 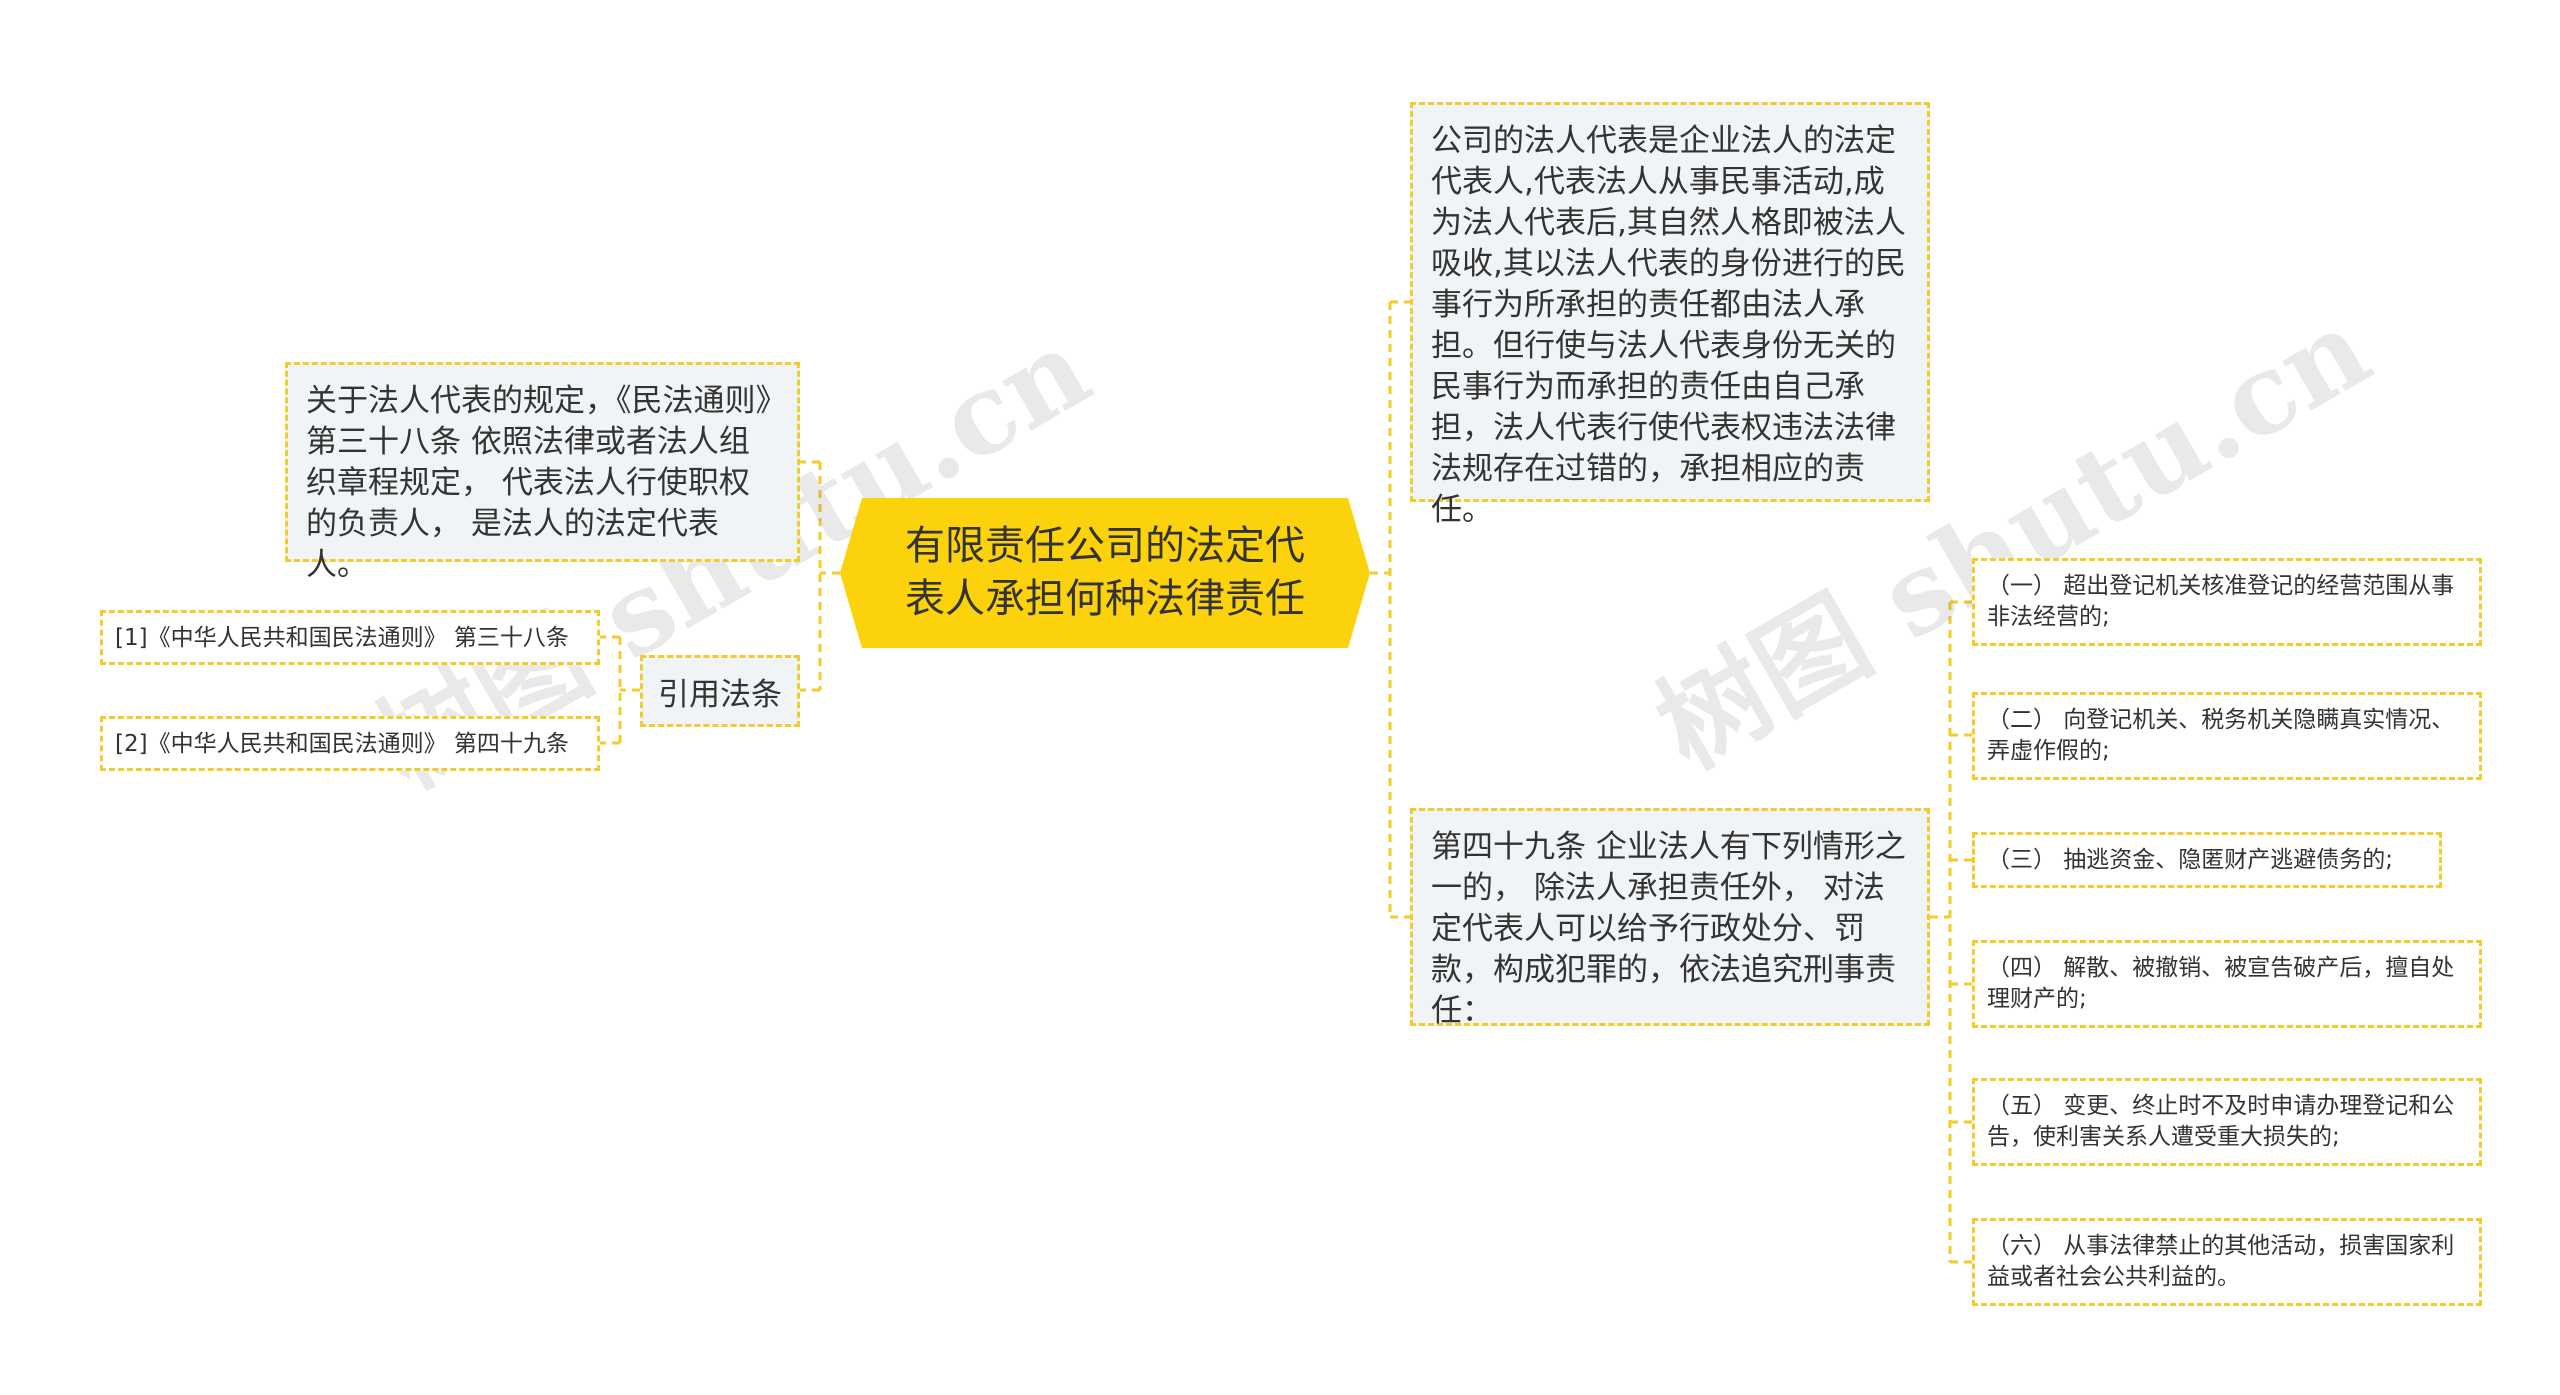 I want to click on violation-item: （六） 从事法律禁止的其他活动，损害国家利益或者社会公共利益的。, so click(x=2227, y=1262).